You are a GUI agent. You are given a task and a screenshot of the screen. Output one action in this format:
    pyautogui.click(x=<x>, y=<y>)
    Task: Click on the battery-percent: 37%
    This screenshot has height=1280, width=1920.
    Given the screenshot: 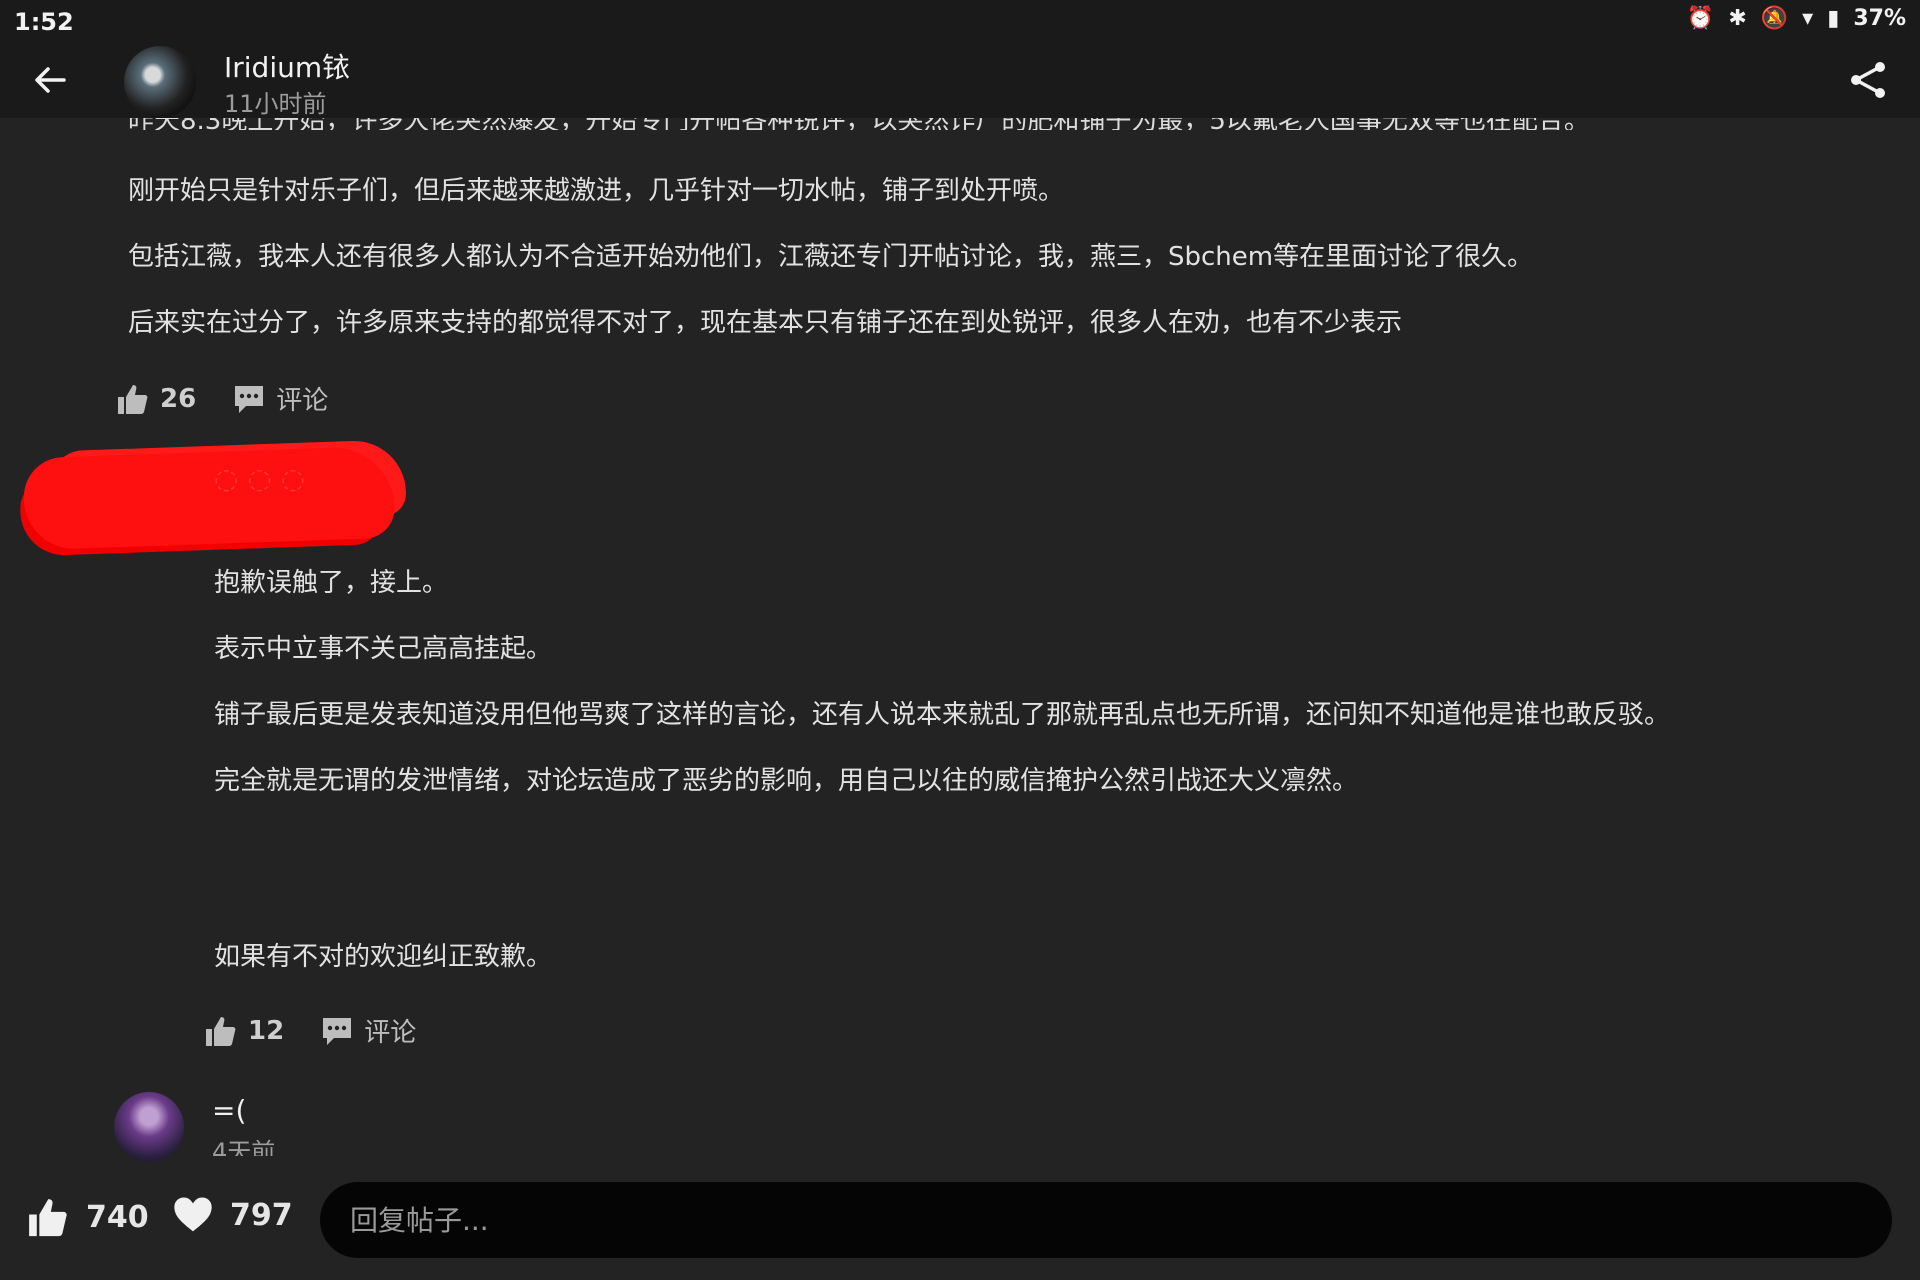 What is the action you would take?
    pyautogui.click(x=1879, y=18)
    